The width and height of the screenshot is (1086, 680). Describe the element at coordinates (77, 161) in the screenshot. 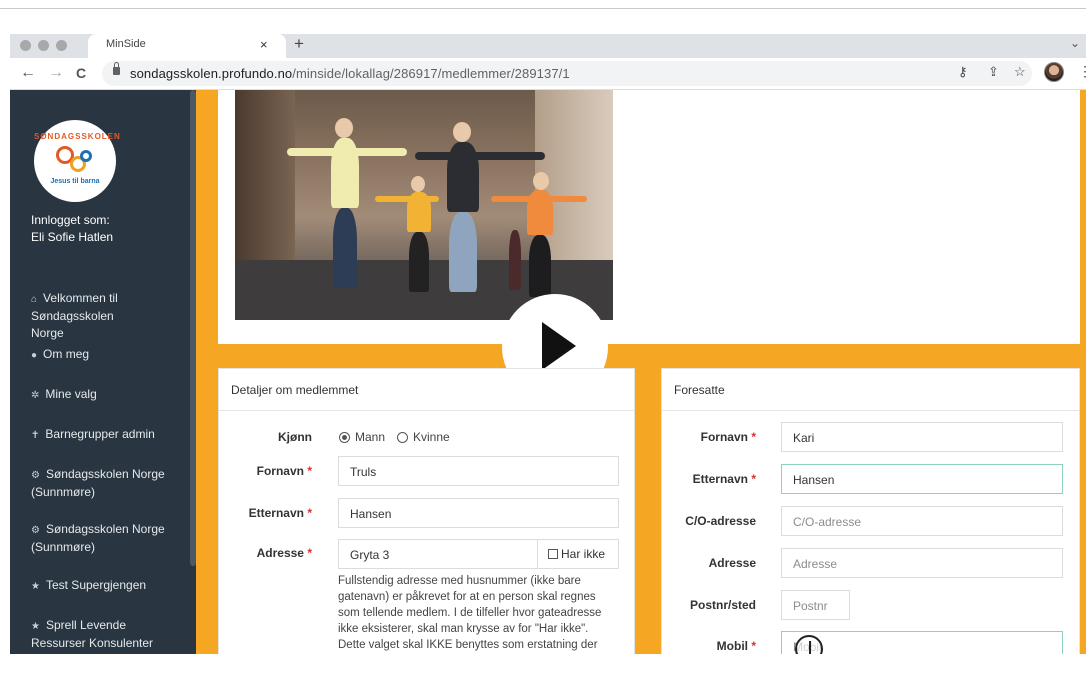

I see `sondagsskolen-logo: SØNDAGSSKOLEN Jesus til barna` at that location.